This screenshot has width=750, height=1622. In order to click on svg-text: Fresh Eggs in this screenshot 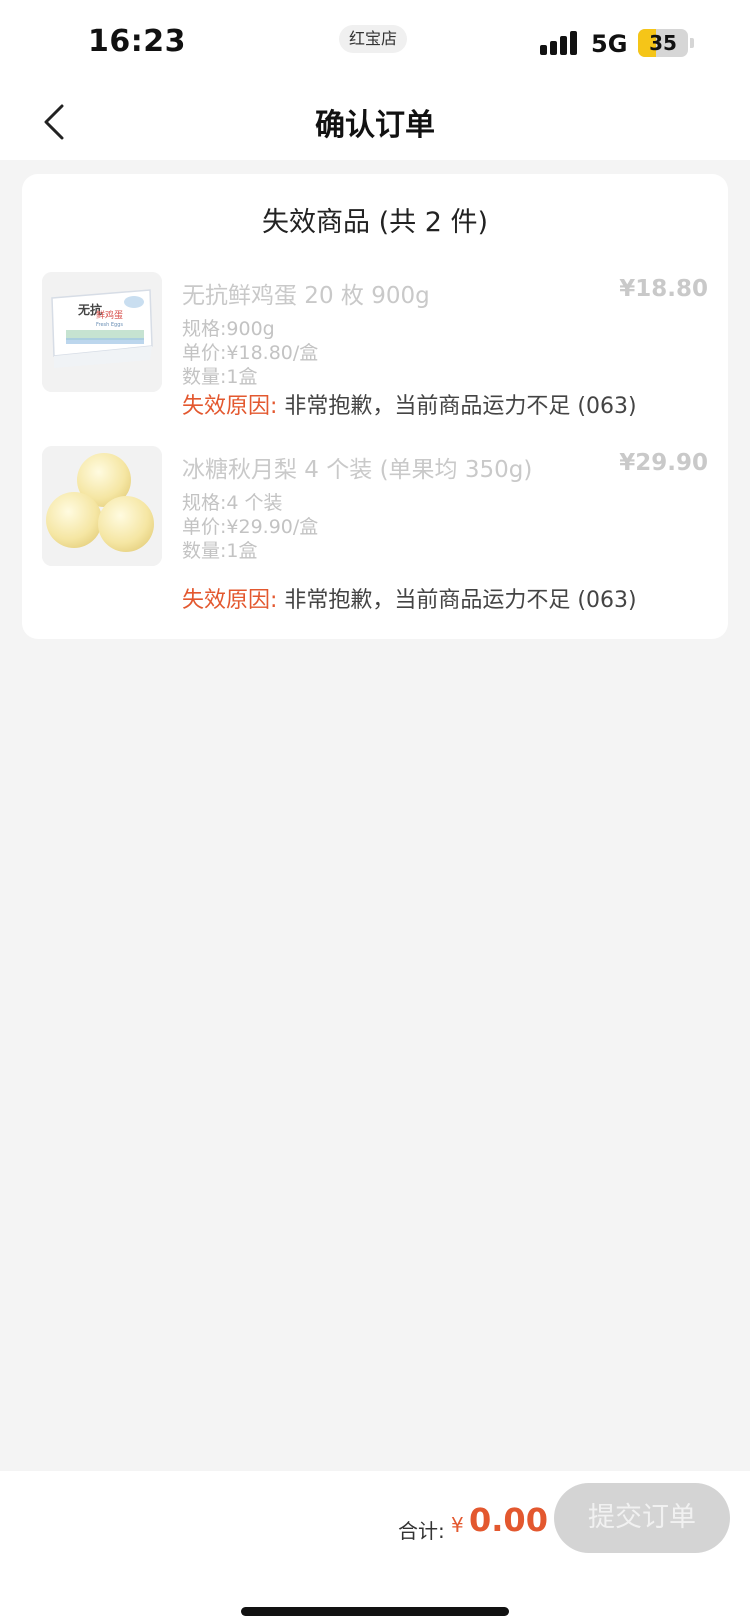, I will do `click(109, 325)`.